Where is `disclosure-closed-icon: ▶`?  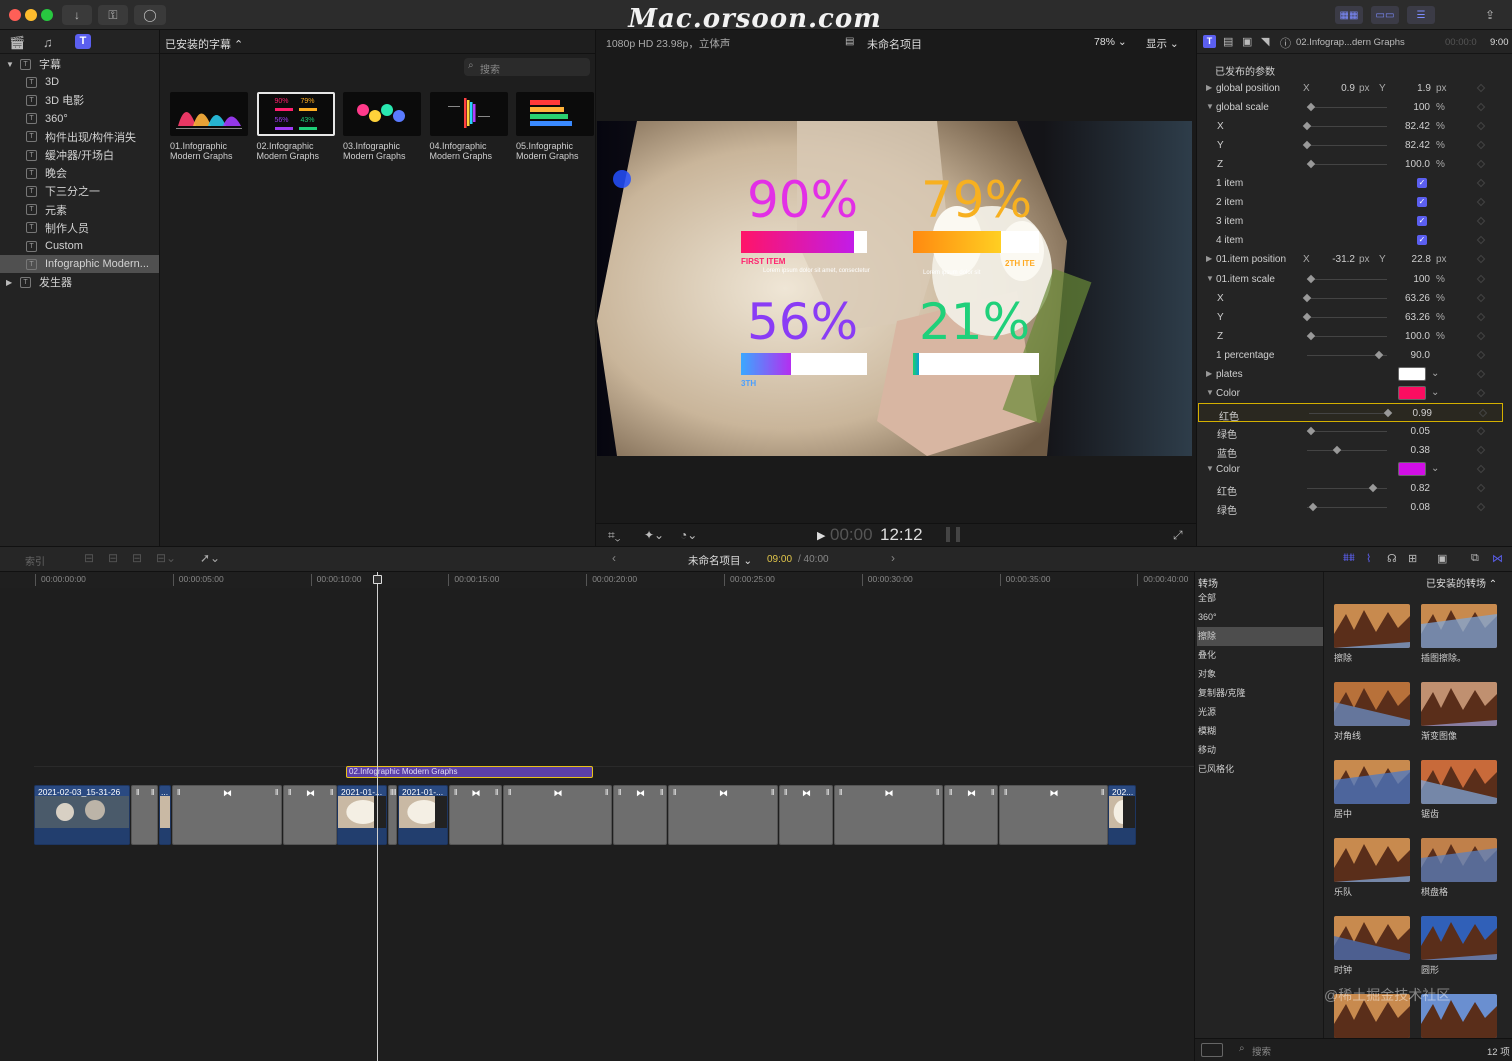 disclosure-closed-icon: ▶ is located at coordinates (1209, 373).